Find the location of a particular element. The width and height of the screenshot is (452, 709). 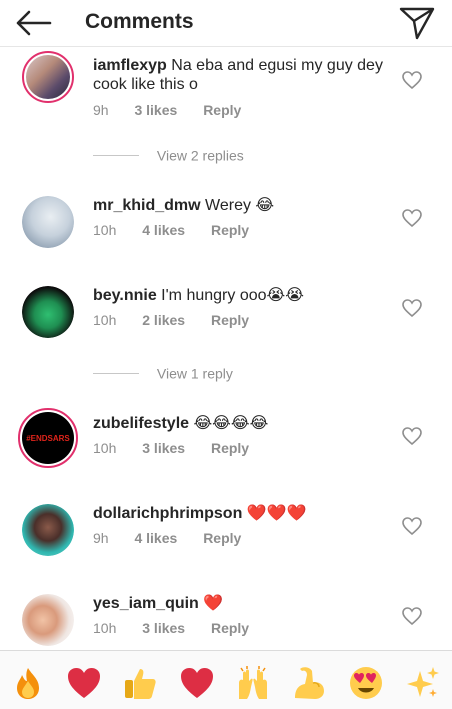

sparkles-emoji-icon is located at coordinates (423, 683).